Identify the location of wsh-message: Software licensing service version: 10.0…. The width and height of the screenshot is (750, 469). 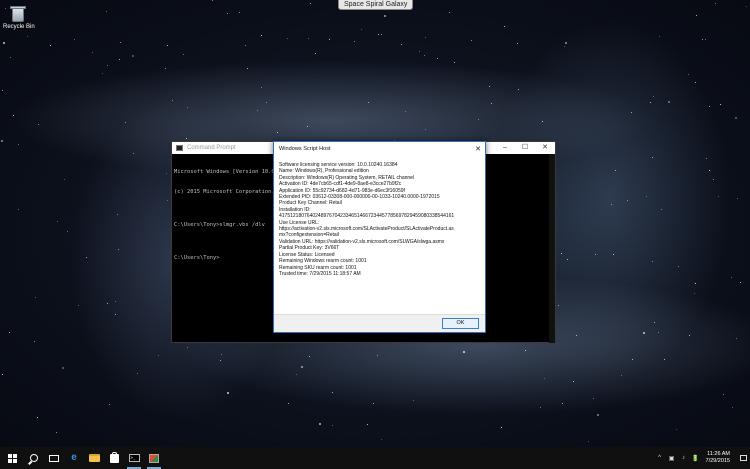
(379, 236).